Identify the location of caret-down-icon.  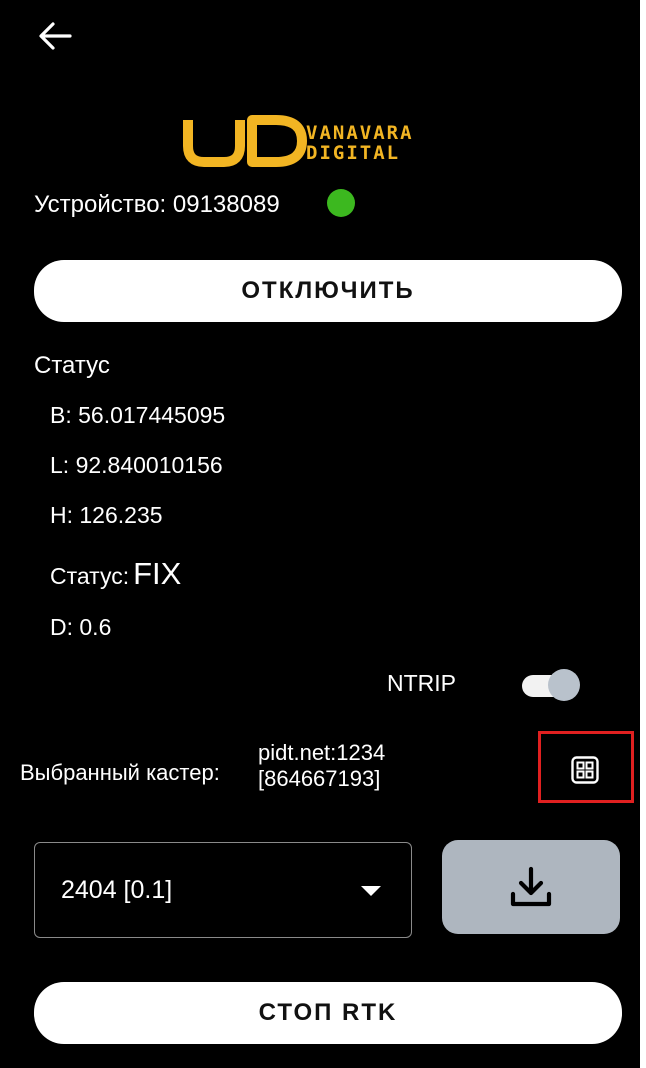
(371, 891).